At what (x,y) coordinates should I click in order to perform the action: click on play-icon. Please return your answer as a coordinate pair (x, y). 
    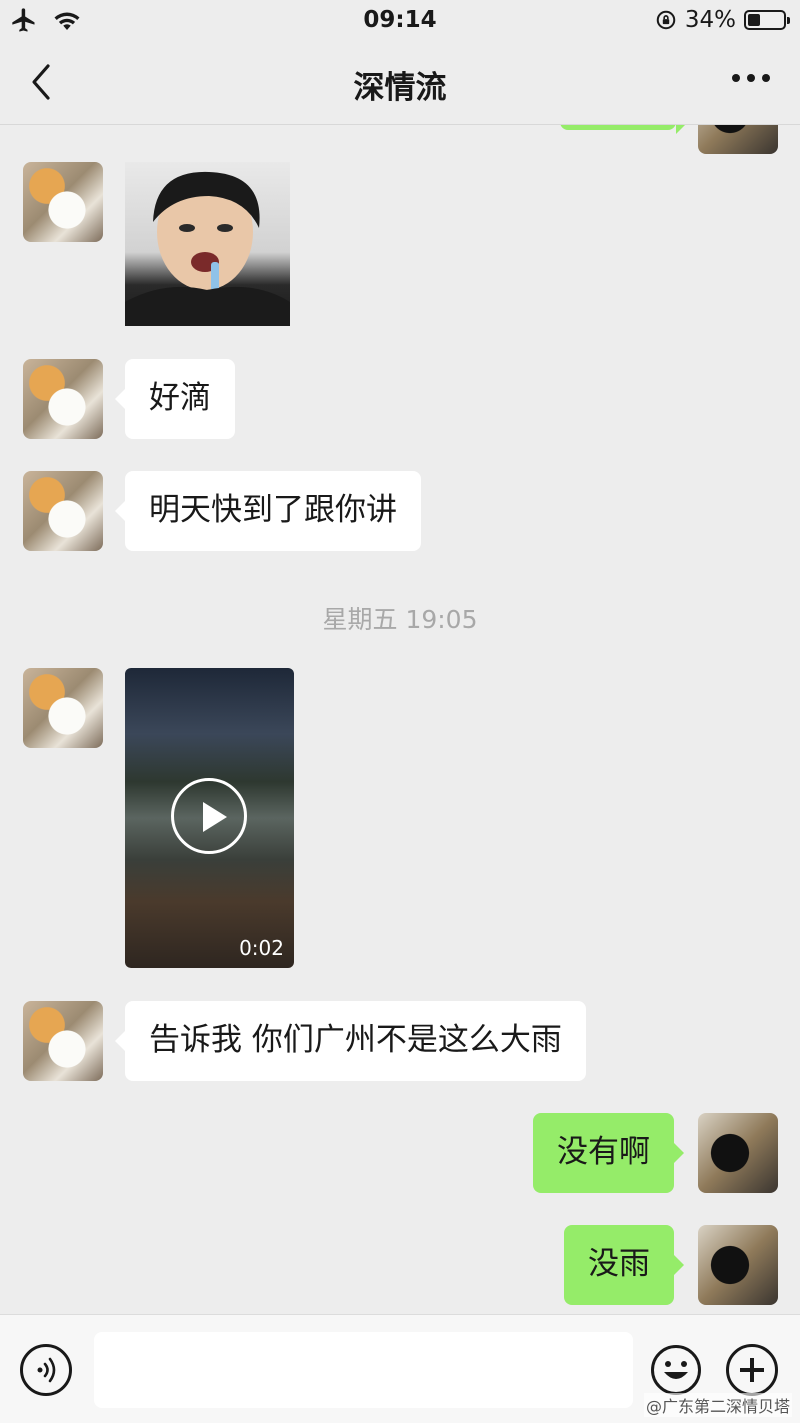
    Looking at the image, I should click on (209, 816).